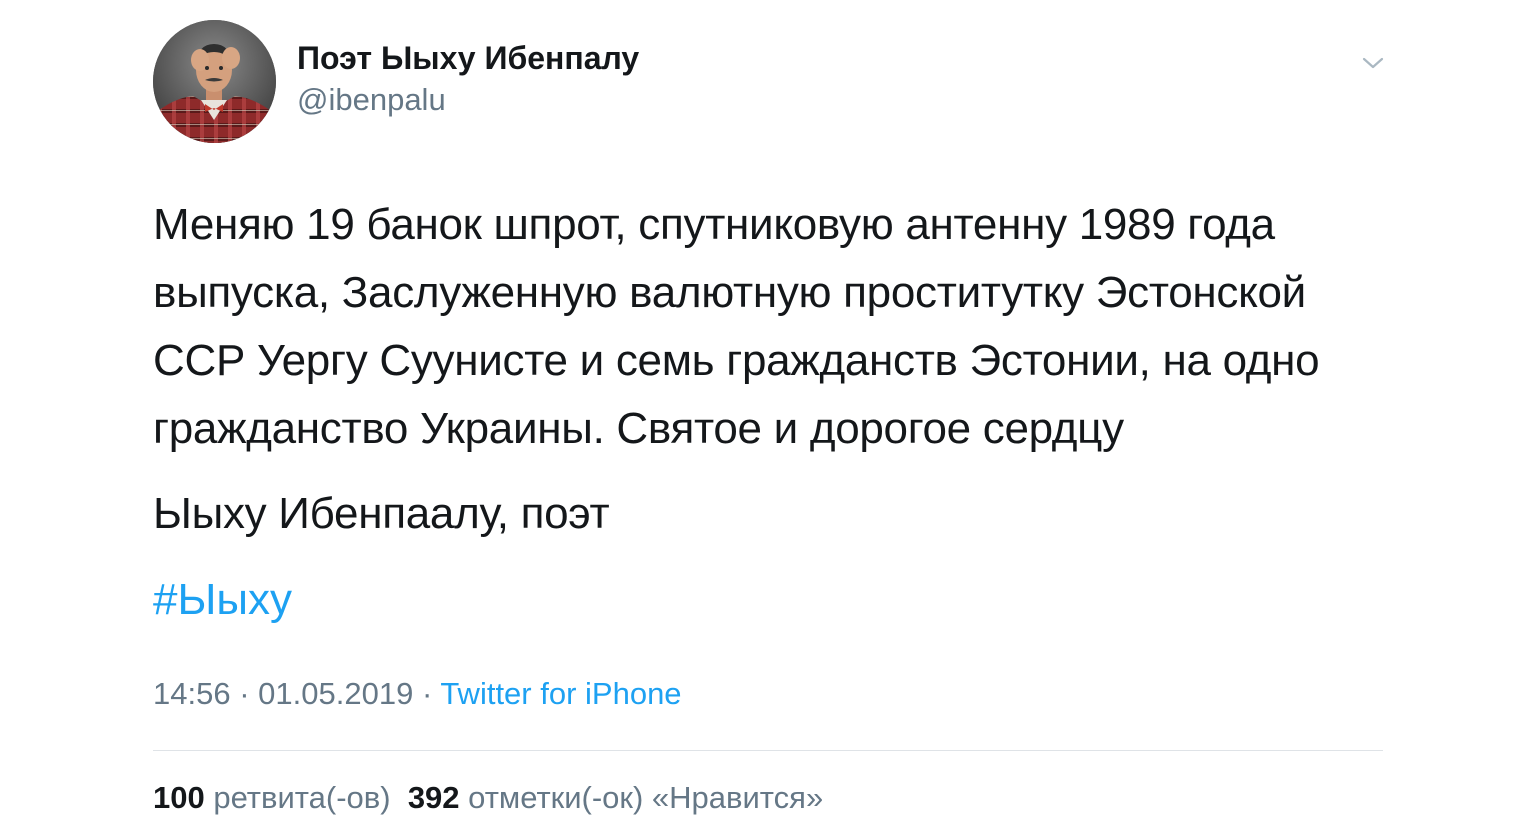 The height and width of the screenshot is (823, 1536). What do you see at coordinates (560, 693) in the screenshot?
I see `tweet-source-link: Twitter for iPhone` at bounding box center [560, 693].